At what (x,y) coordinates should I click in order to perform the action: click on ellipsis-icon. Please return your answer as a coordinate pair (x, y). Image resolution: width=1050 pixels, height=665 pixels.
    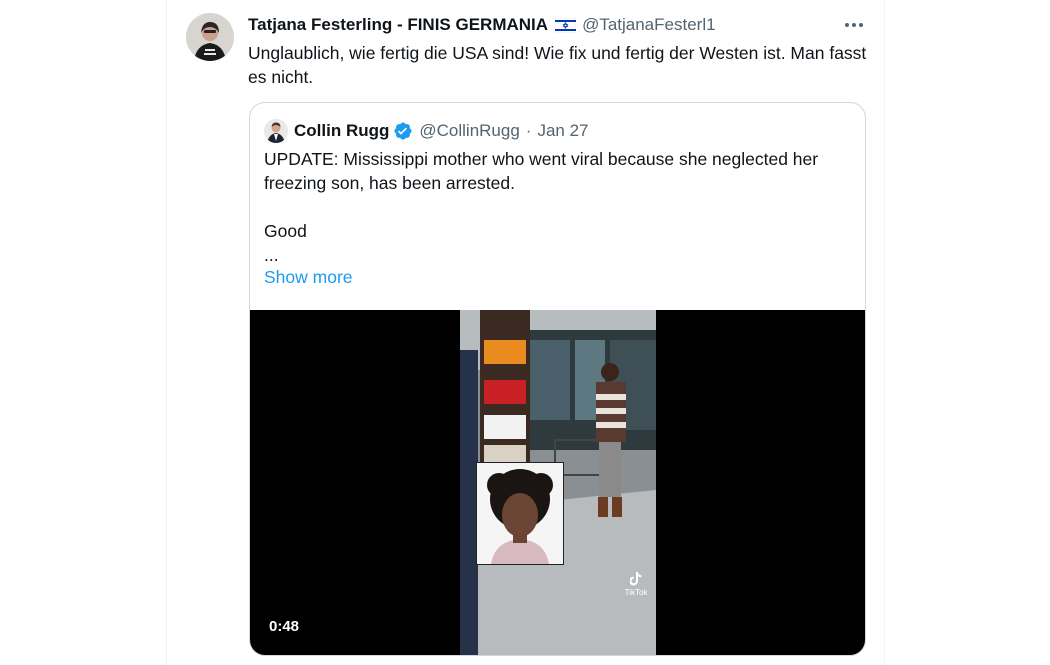
    Looking at the image, I should click on (854, 25).